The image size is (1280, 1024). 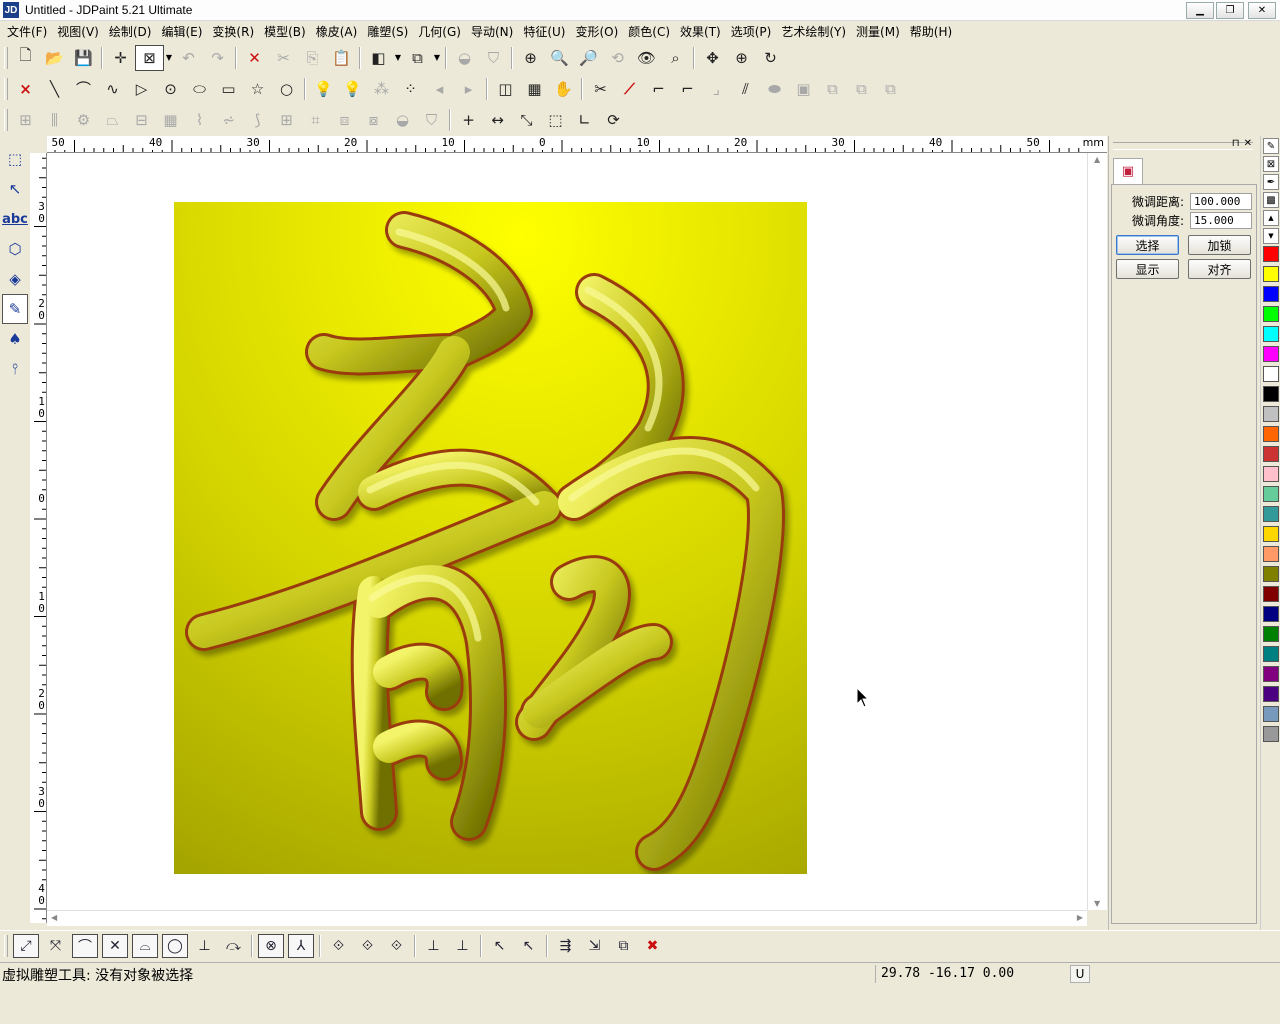 What do you see at coordinates (492, 31) in the screenshot?
I see `menu-item: 导动(N)` at bounding box center [492, 31].